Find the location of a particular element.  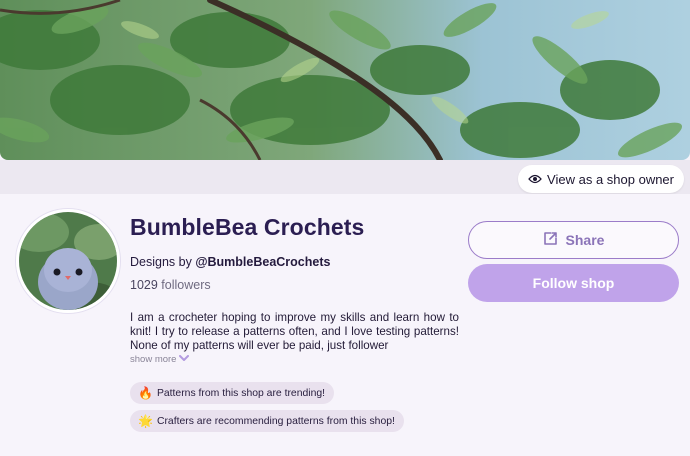

followers-number: 1029 is located at coordinates (144, 285).